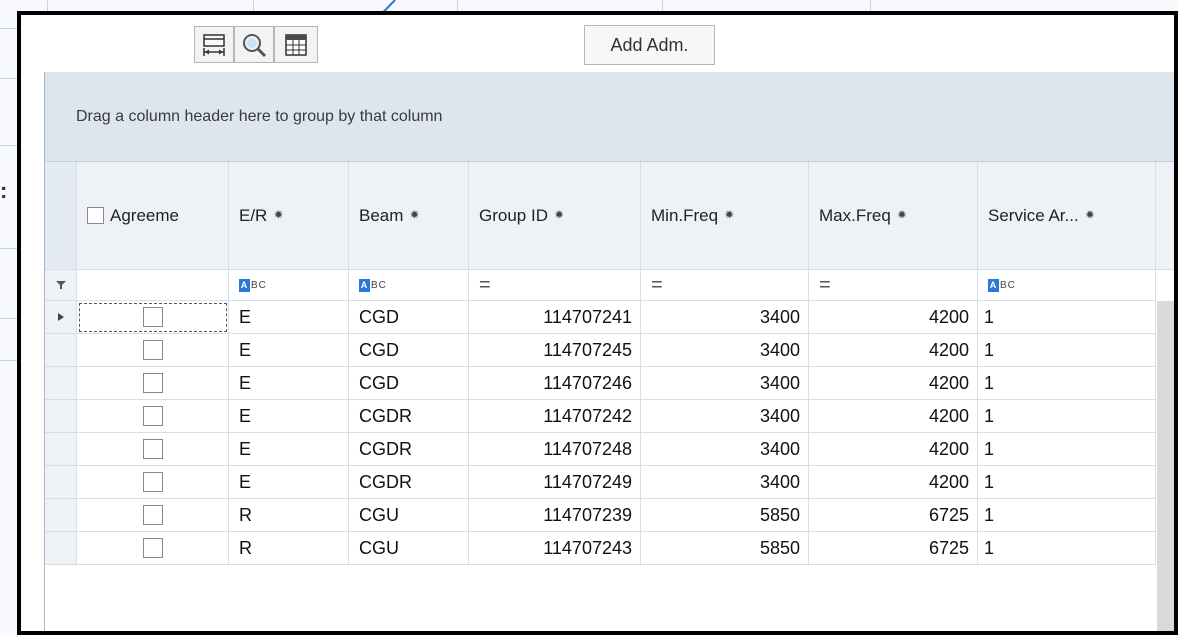 This screenshot has width=1178, height=635. Describe the element at coordinates (893, 285) in the screenshot. I see `filter-cell-max-freq: =` at that location.